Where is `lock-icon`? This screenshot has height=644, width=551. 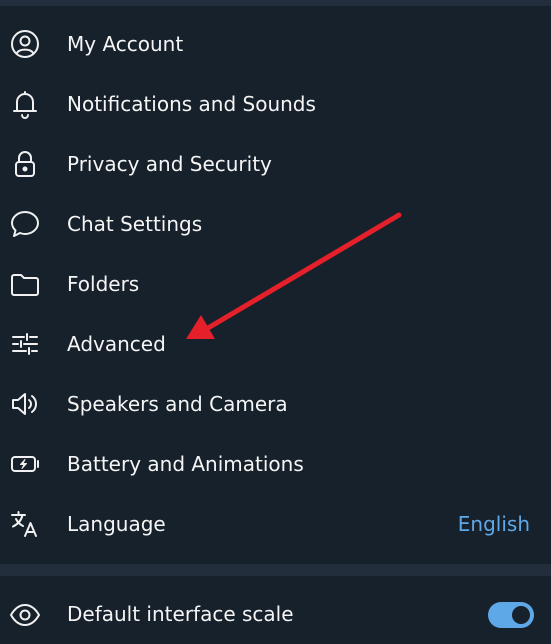 lock-icon is located at coordinates (25, 164).